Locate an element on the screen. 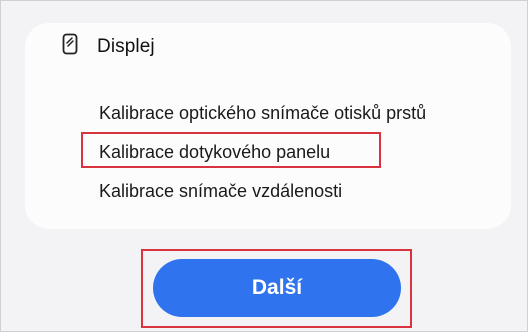 This screenshot has width=528, height=332. section-title: Displej is located at coordinates (126, 46).